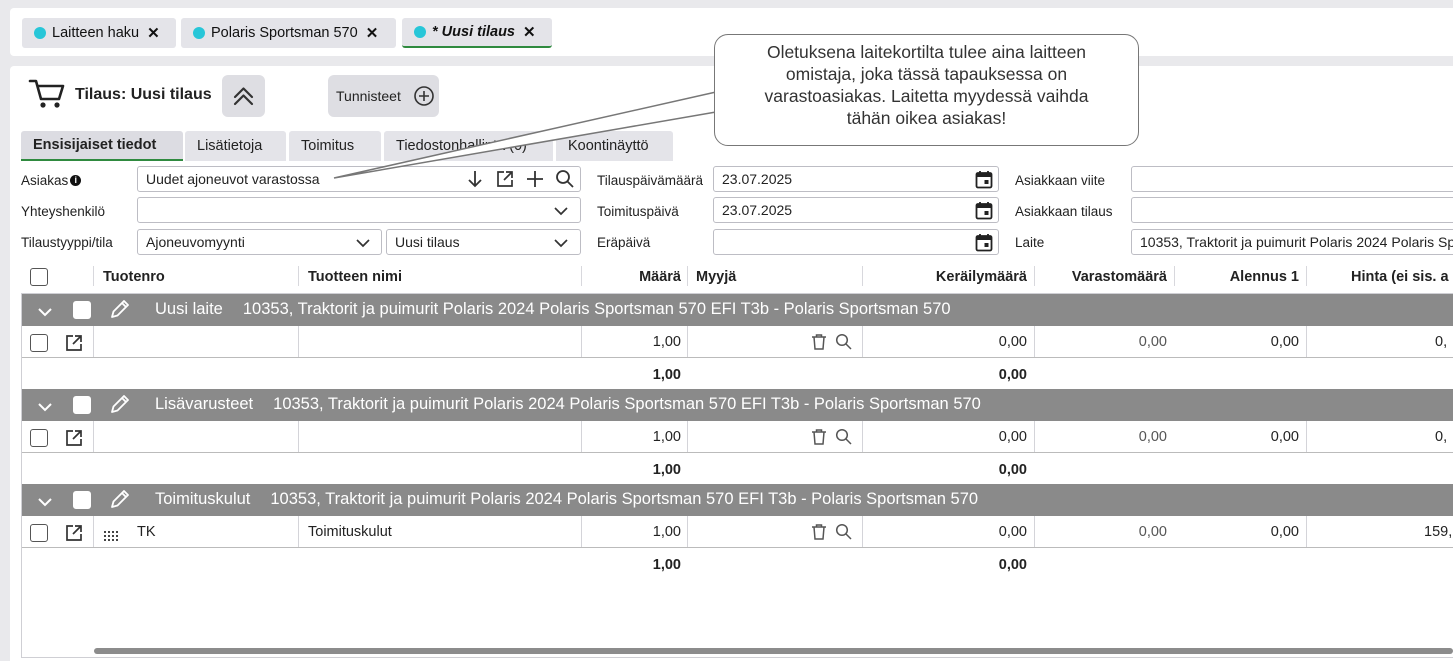 The height and width of the screenshot is (661, 1453). I want to click on drag-handle-icon, so click(112, 536).